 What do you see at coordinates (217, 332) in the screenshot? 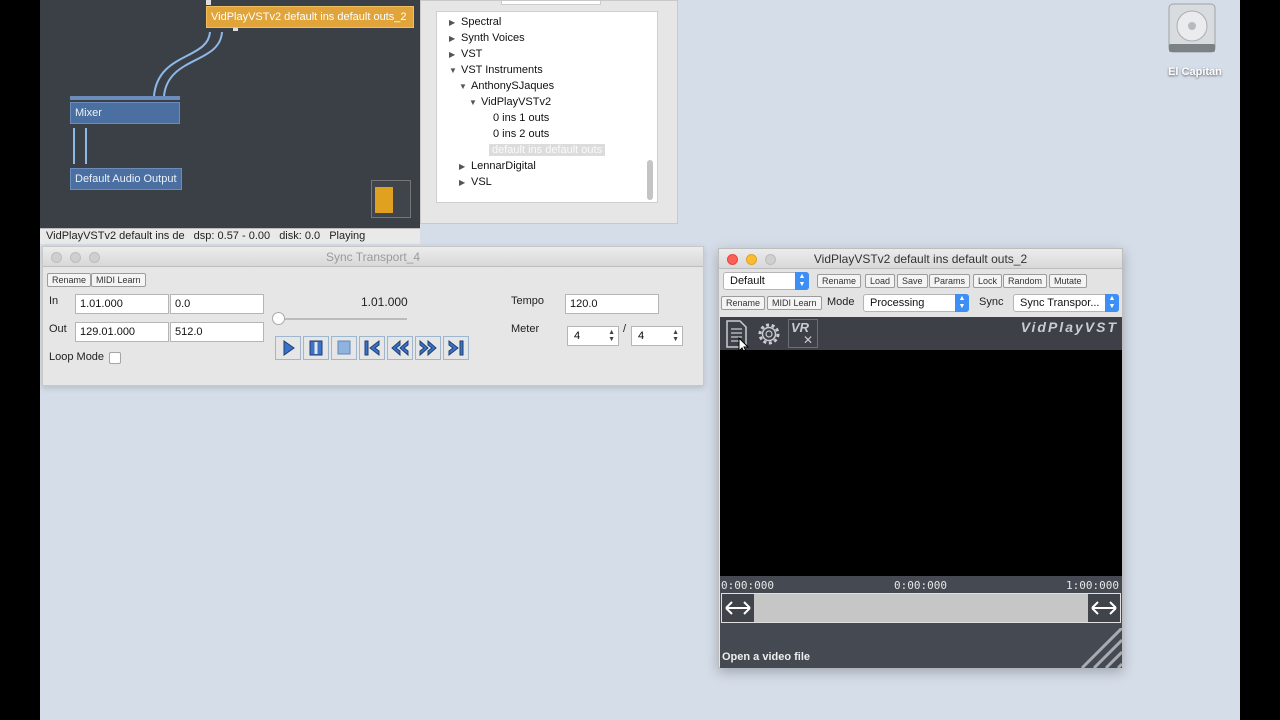
I see `out-seconds-field: 512.0` at bounding box center [217, 332].